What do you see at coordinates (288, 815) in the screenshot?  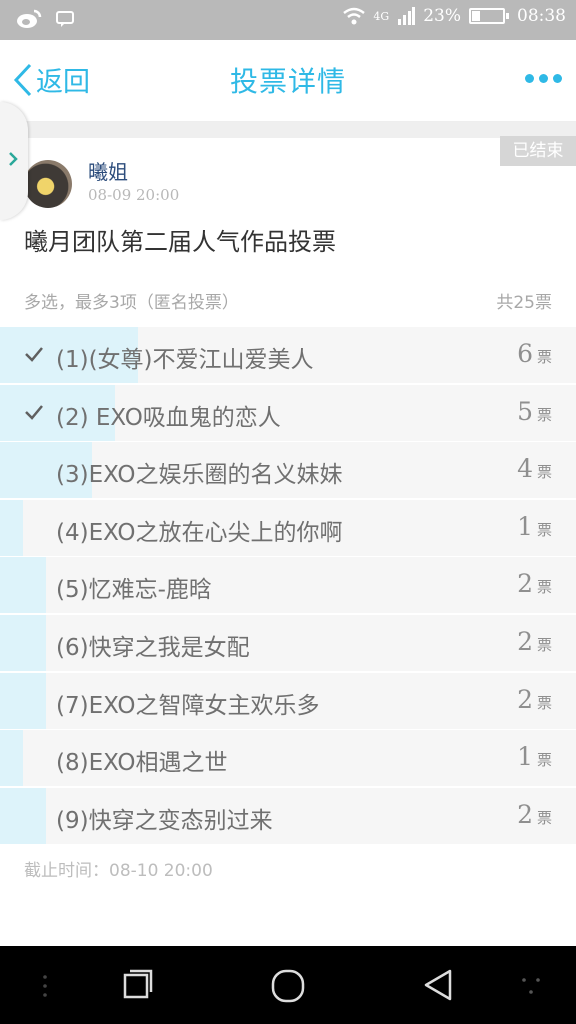 I see `poll-option: (9)快穿之变态别过来 2 票` at bounding box center [288, 815].